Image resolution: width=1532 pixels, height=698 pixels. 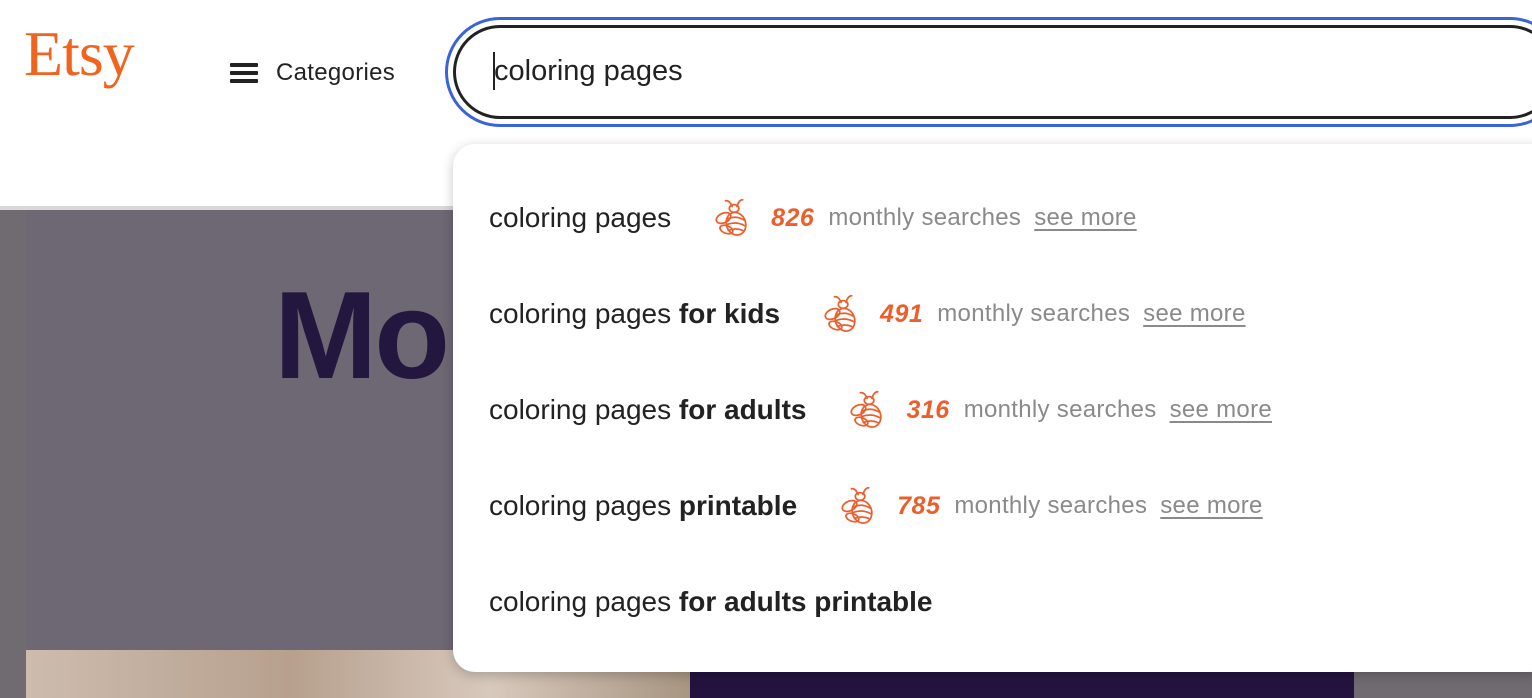 I want to click on suggestion-term: coloring pages, so click(x=580, y=217).